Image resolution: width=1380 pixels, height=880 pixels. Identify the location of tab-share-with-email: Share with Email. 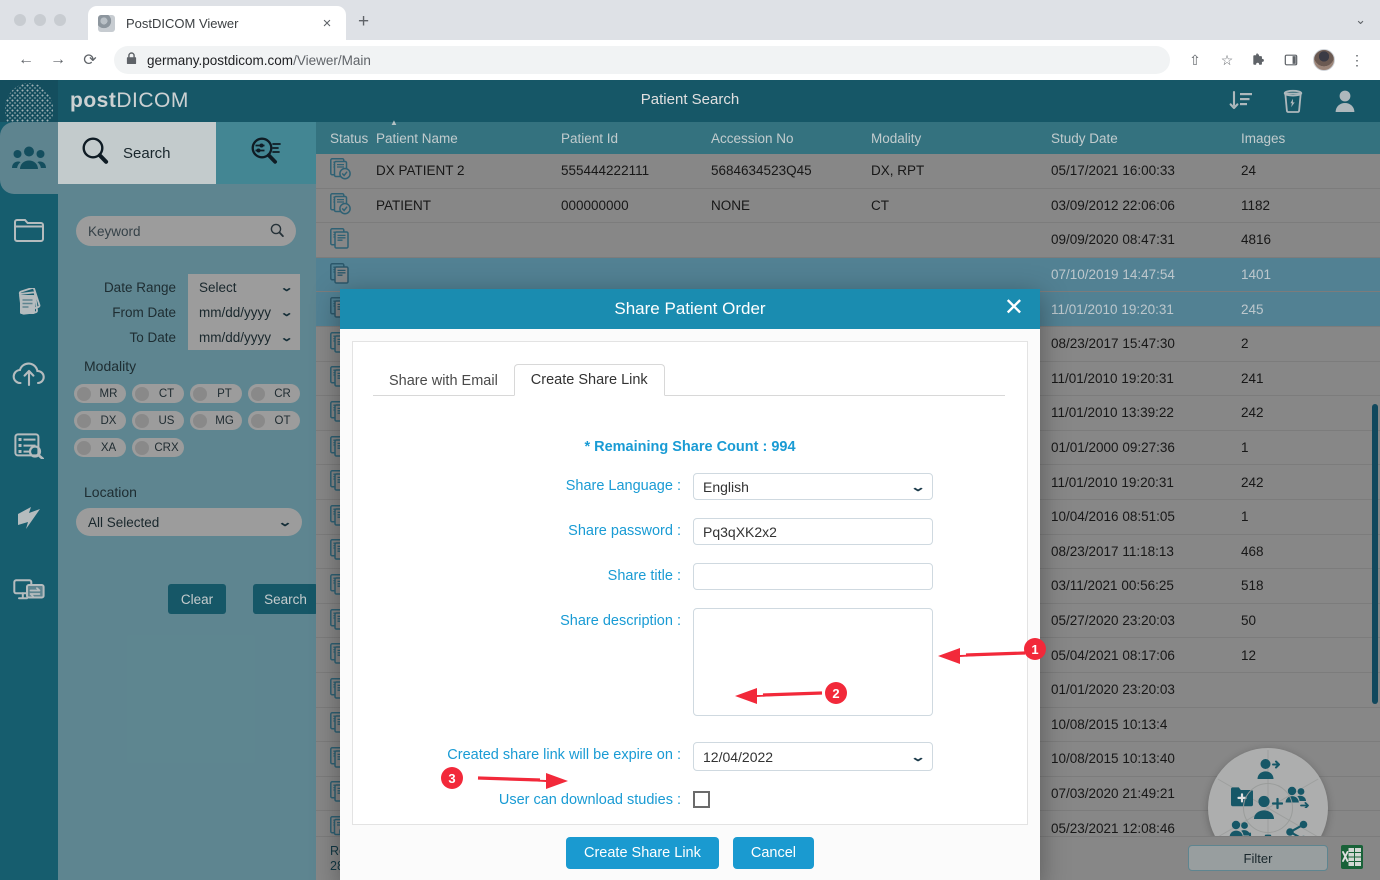
(443, 381).